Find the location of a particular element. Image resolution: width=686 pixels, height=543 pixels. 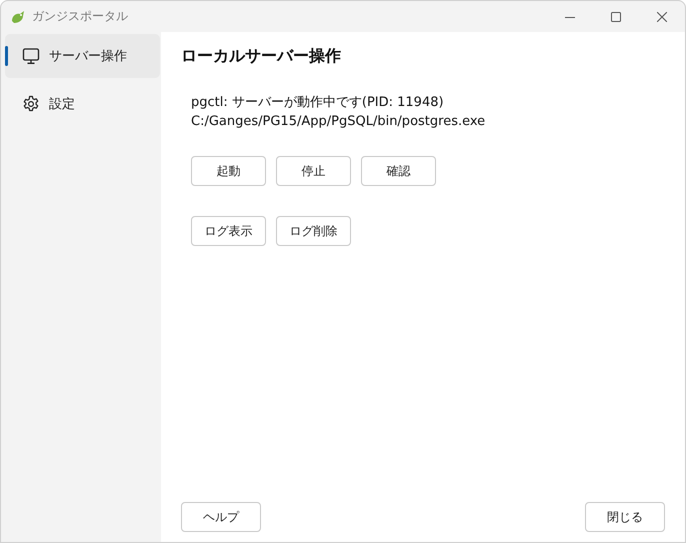

close-icon is located at coordinates (662, 17).